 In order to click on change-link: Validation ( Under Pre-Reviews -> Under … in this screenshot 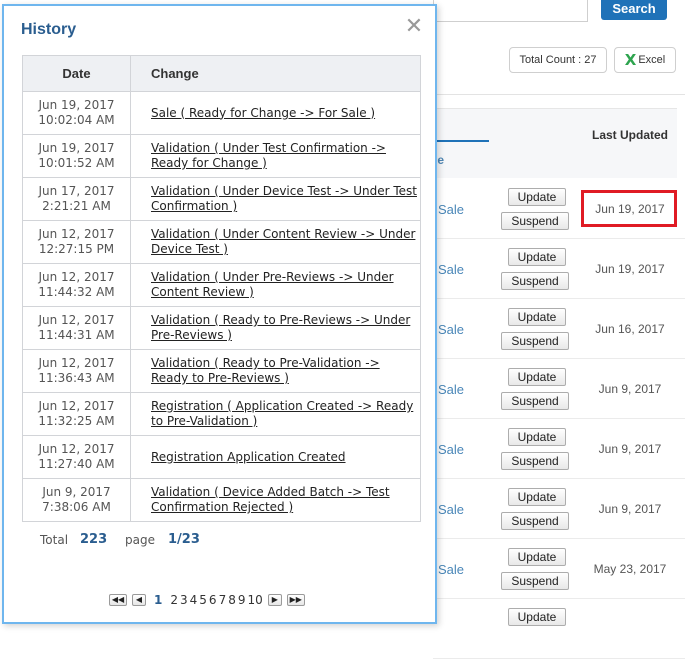, I will do `click(272, 284)`.